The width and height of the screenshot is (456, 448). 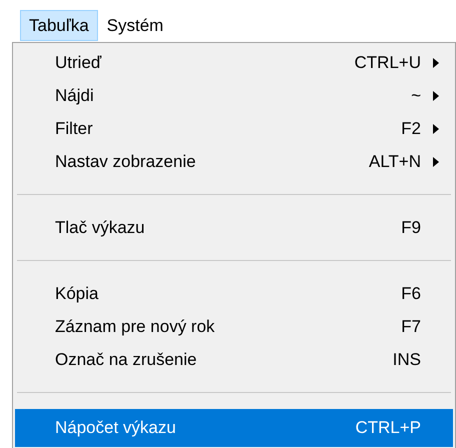 What do you see at coordinates (234, 326) in the screenshot?
I see `menu-item: Záznam pre nový rok F7` at bounding box center [234, 326].